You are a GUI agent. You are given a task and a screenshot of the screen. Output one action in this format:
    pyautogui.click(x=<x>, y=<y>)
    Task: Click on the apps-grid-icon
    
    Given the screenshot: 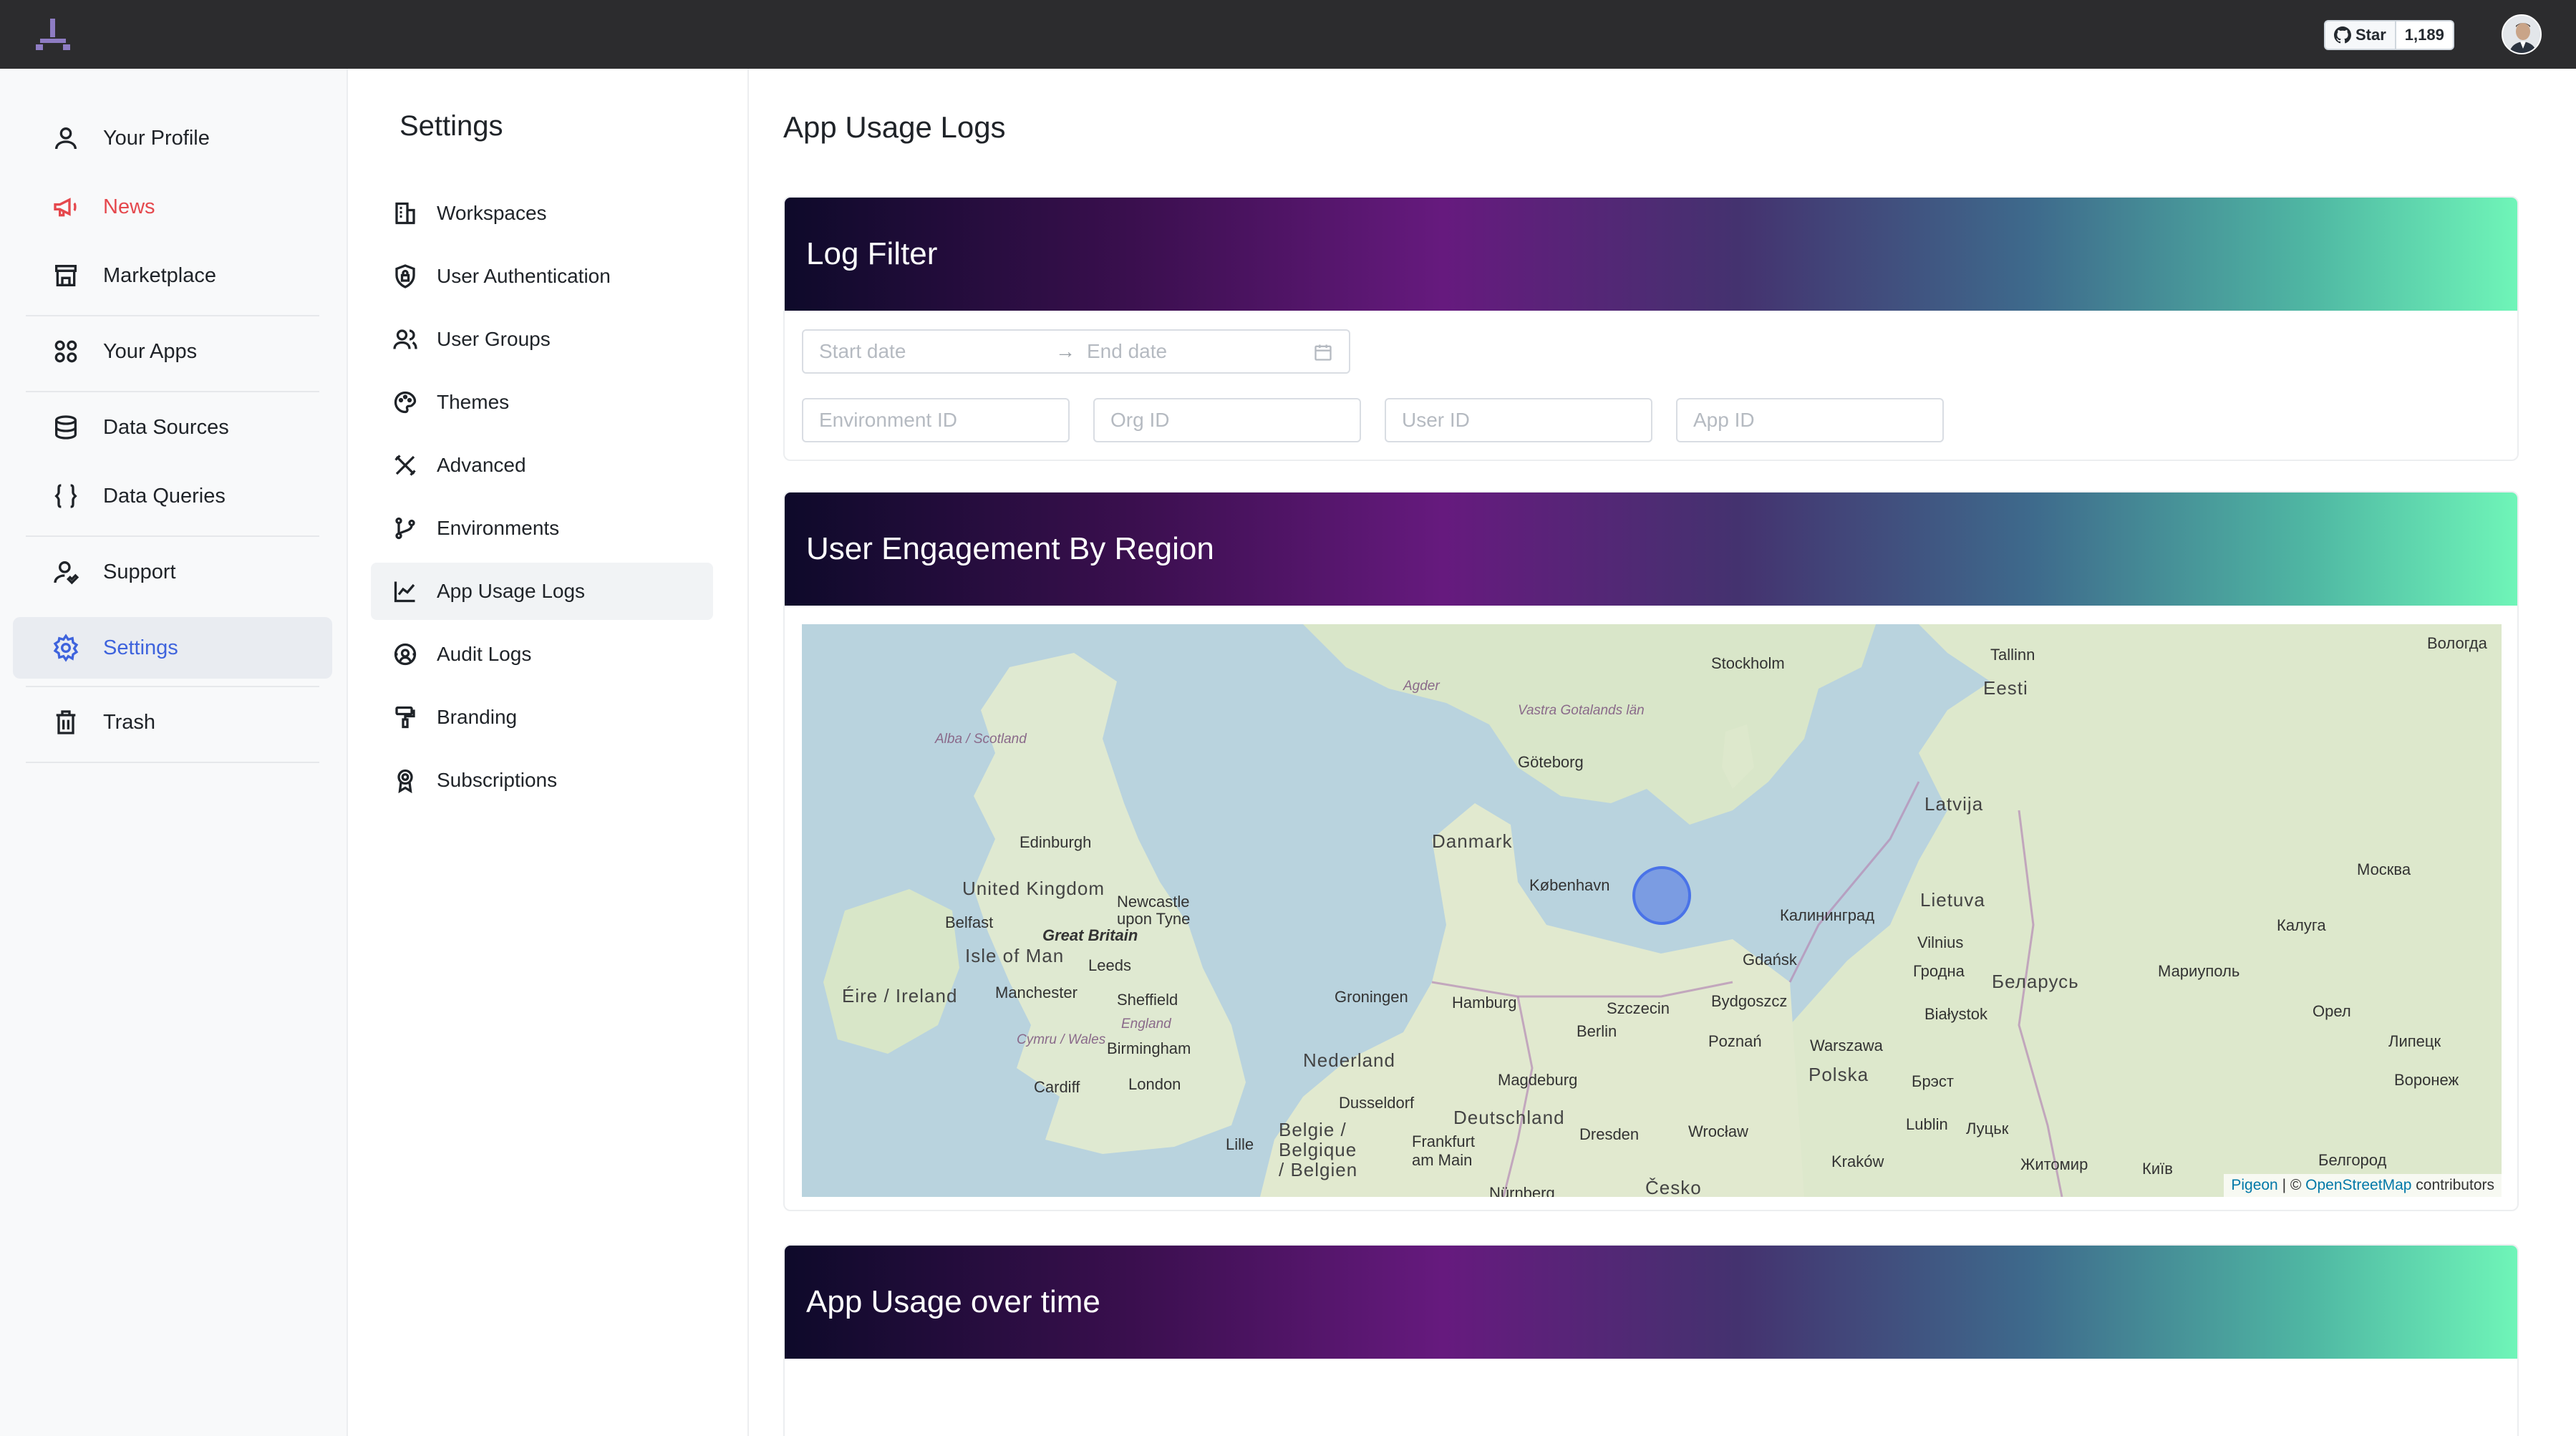 What is the action you would take?
    pyautogui.click(x=66, y=351)
    